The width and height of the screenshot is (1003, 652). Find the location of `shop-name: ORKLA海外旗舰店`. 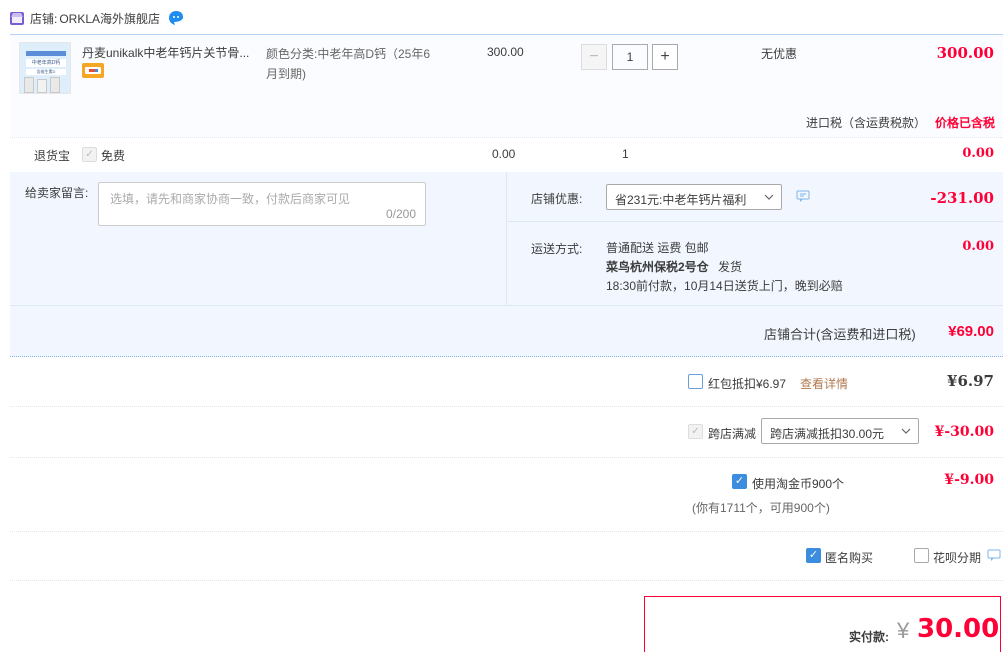

shop-name: ORKLA海外旗舰店 is located at coordinates (109, 18).